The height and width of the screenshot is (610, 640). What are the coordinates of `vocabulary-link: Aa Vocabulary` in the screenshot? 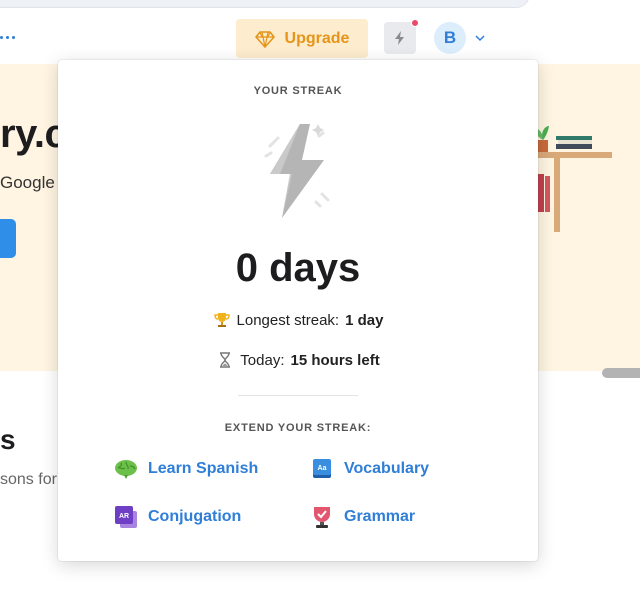 It's located at (369, 469).